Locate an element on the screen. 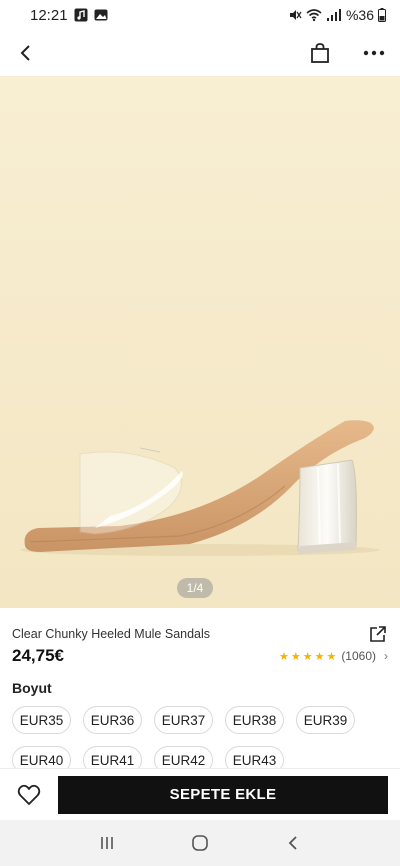  battery-percent: %36 is located at coordinates (359, 15).